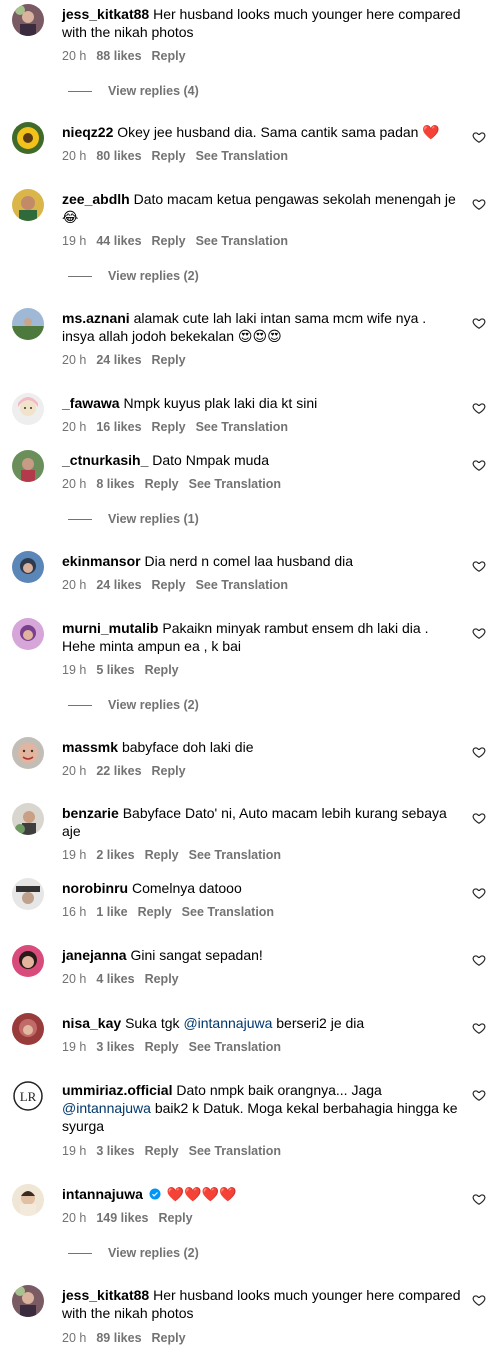  I want to click on username: benzarie, so click(90, 813).